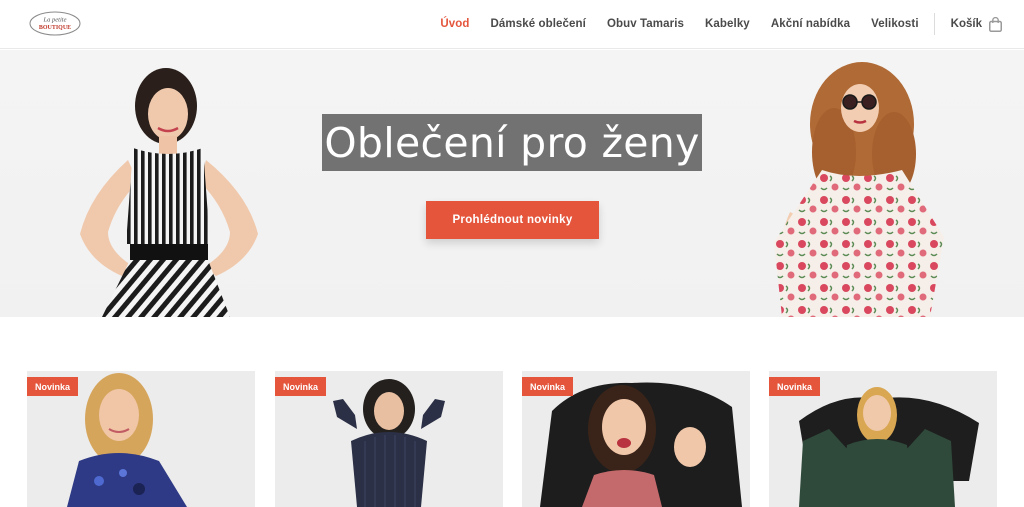  I want to click on nav-item-velikosti: Velikosti, so click(895, 24).